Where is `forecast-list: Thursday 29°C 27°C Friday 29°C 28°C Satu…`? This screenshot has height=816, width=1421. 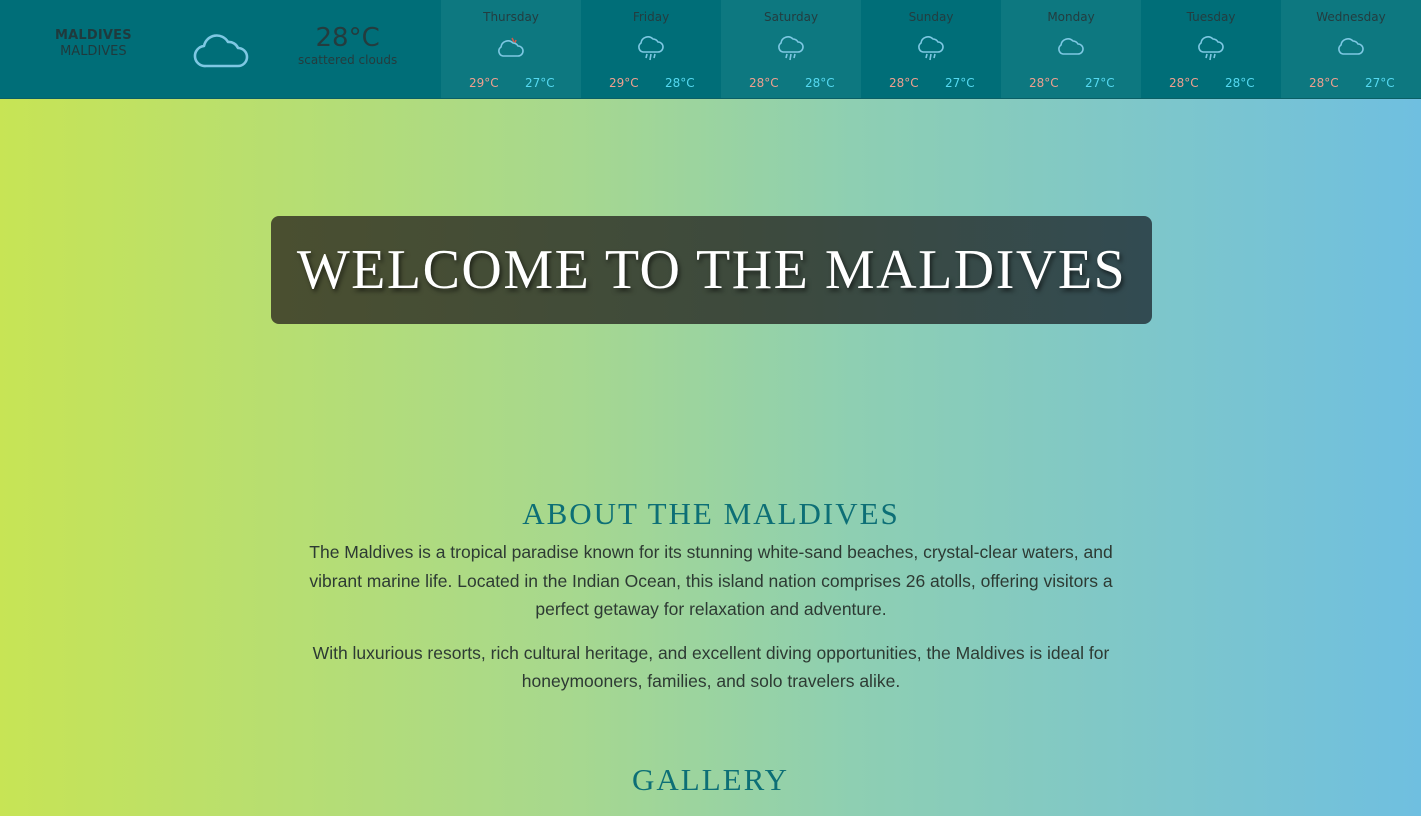
forecast-list: Thursday 29°C 27°C Friday 29°C 28°C Satu… is located at coordinates (931, 49).